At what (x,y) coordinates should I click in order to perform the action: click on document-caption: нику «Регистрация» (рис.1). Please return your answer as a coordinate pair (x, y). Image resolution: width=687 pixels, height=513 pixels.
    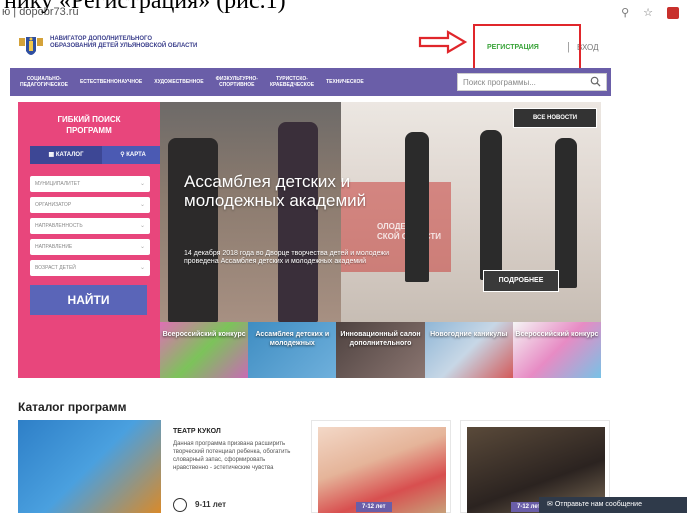
    Looking at the image, I should click on (145, 7).